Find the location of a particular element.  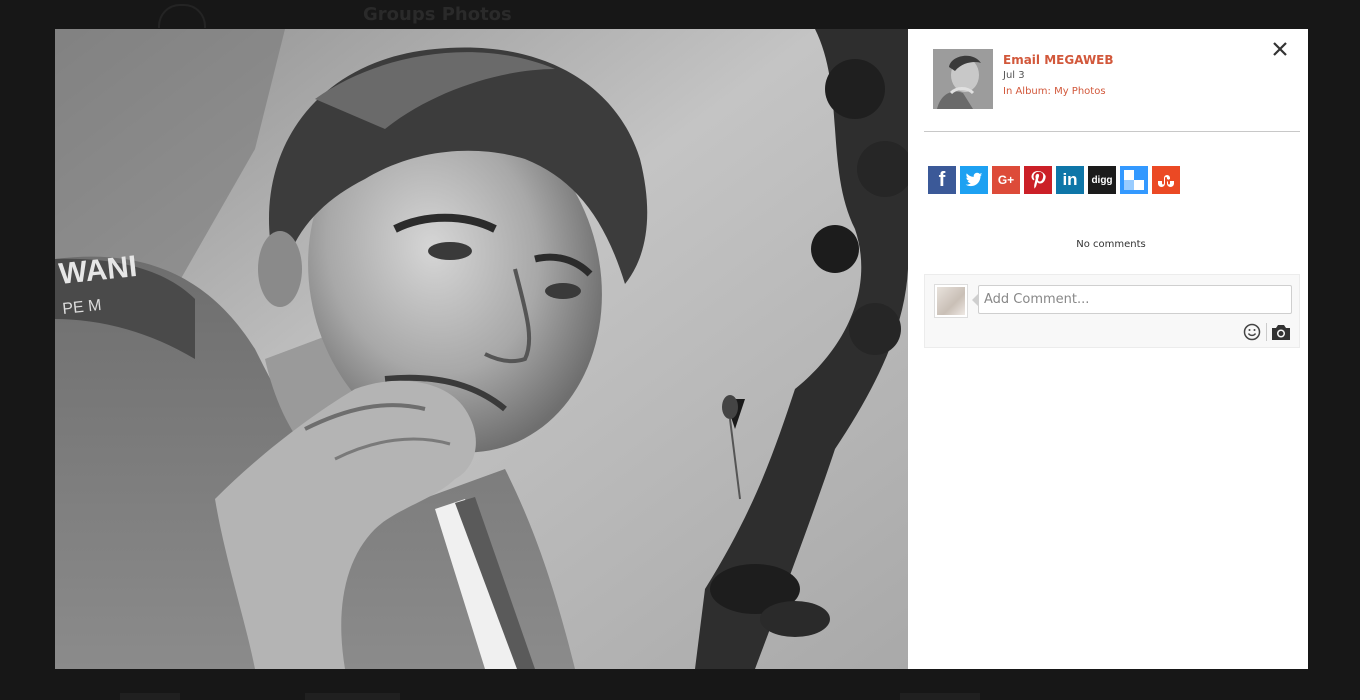

delicious-squares-icon is located at coordinates (1134, 180).